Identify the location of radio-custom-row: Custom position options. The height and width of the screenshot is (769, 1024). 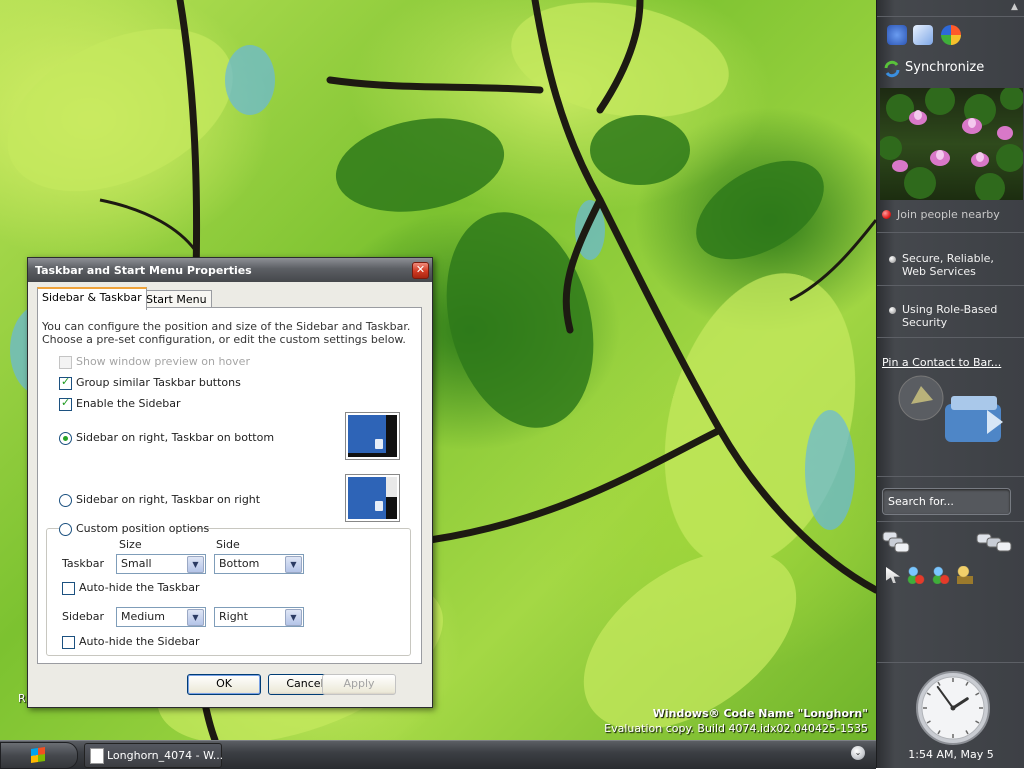
(134, 529).